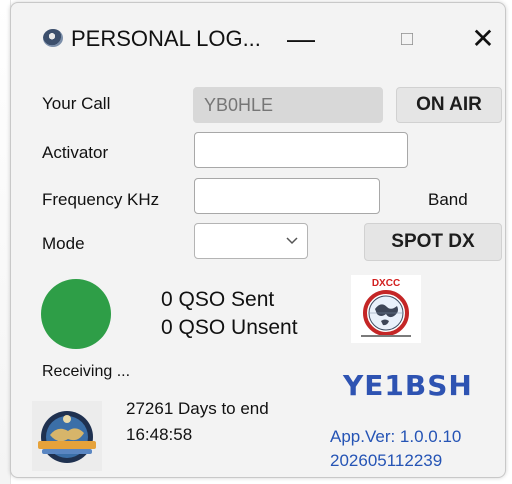 This screenshot has height=484, width=512. I want to click on minimize-button: —, so click(301, 39).